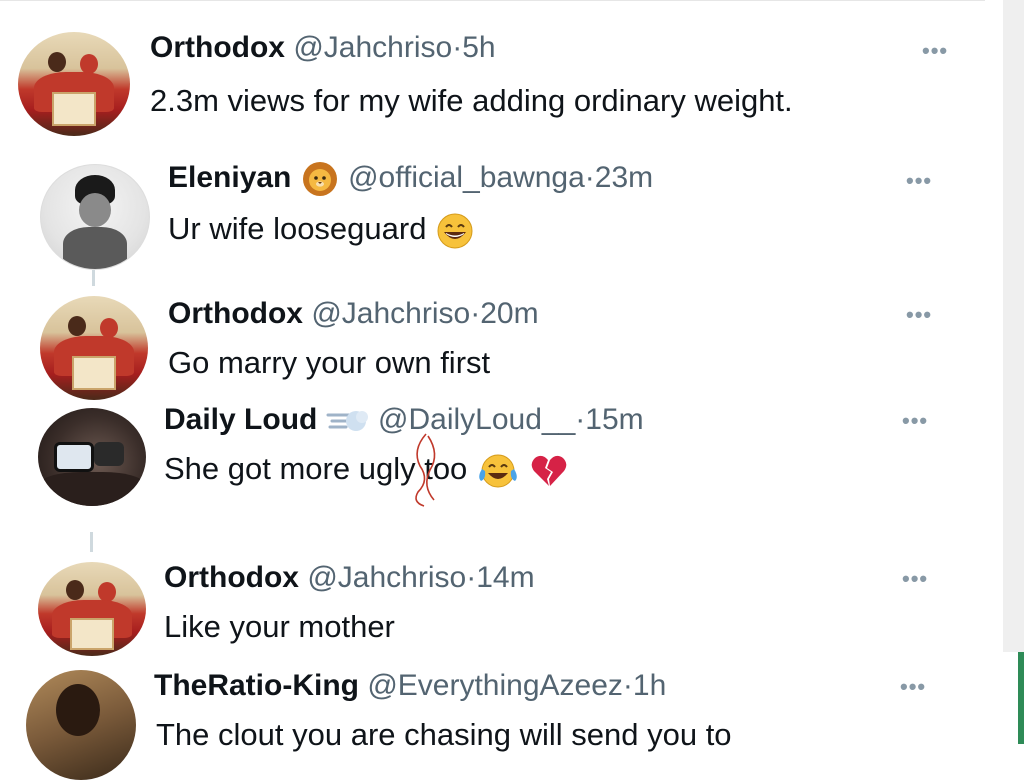 This screenshot has width=1024, height=780. I want to click on edge-strip, so click(1021, 698).